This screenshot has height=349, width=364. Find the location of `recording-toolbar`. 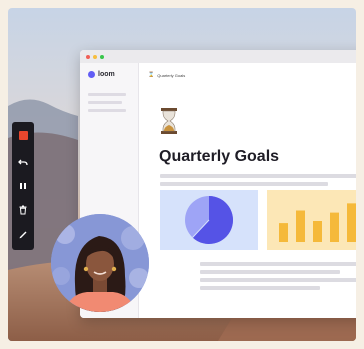

recording-toolbar is located at coordinates (23, 186).